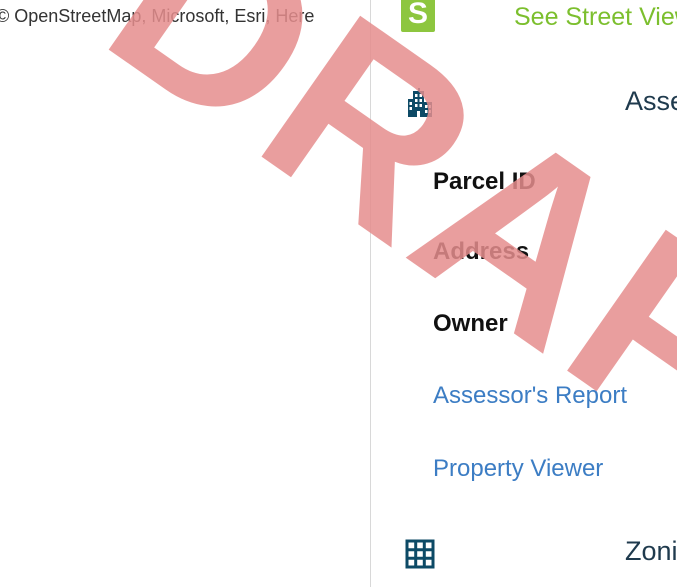 The width and height of the screenshot is (677, 587). What do you see at coordinates (518, 469) in the screenshot?
I see `property-viewer-link: Property Viewer` at bounding box center [518, 469].